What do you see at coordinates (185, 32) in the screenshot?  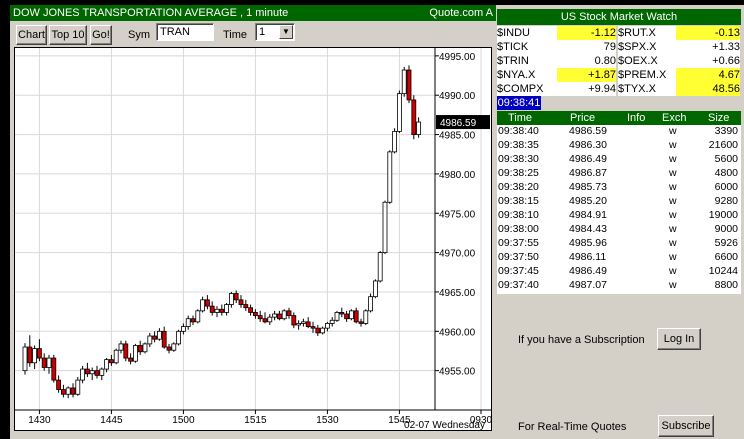 I see `symbol-input: TRAN` at bounding box center [185, 32].